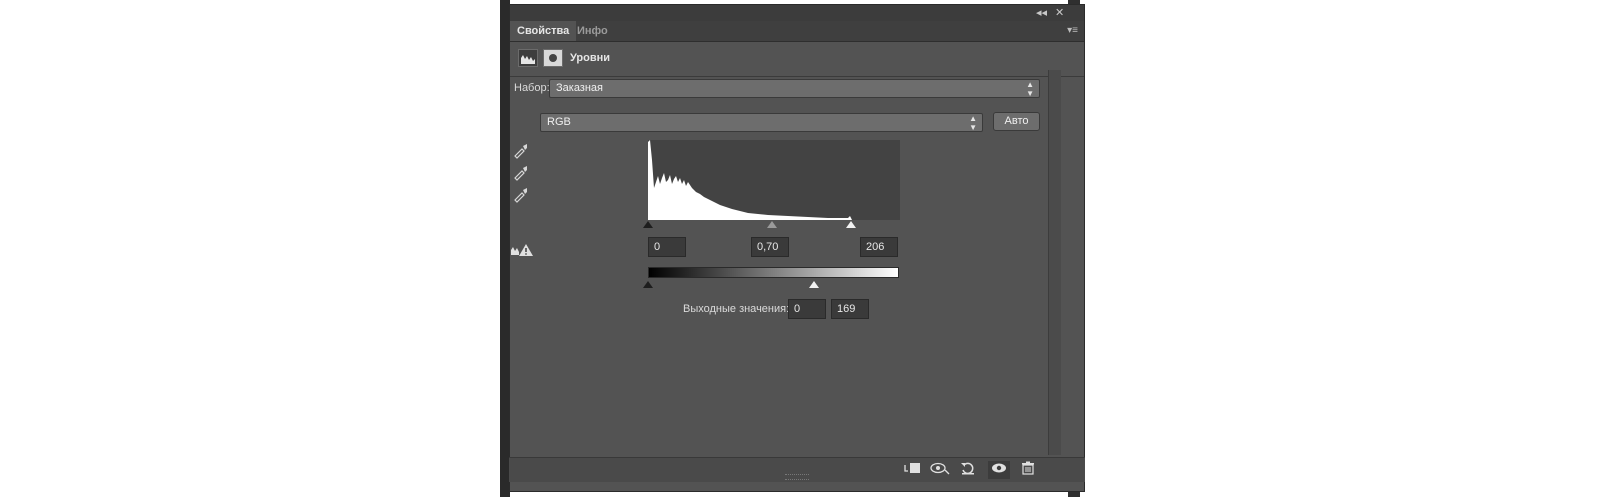 The image size is (1600, 497). What do you see at coordinates (794, 88) in the screenshot?
I see `preset-select: Заказная ▲ ▼` at bounding box center [794, 88].